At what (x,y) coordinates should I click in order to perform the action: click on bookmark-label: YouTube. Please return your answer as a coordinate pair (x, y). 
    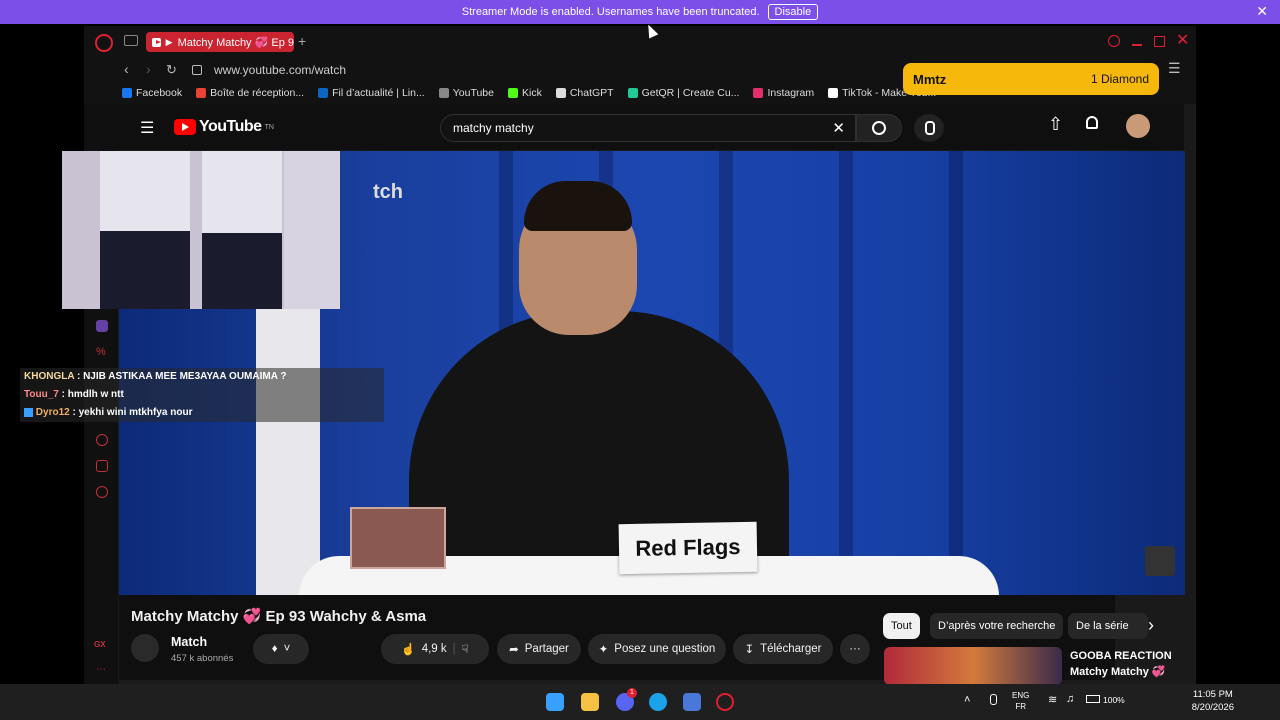
    Looking at the image, I should click on (473, 93).